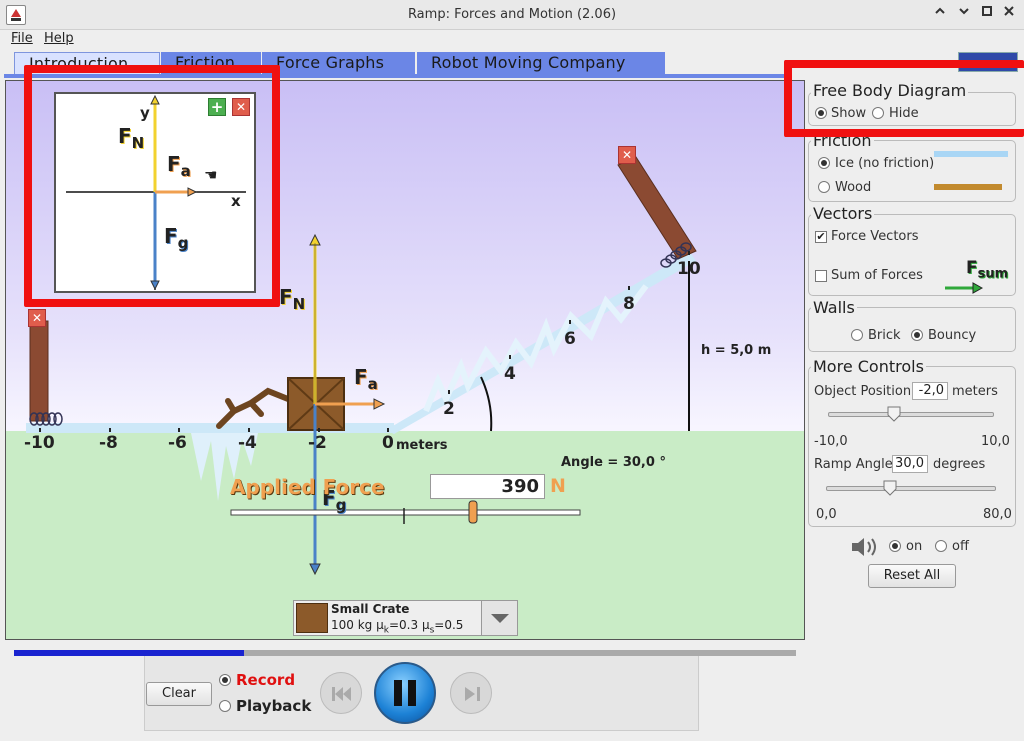 This screenshot has width=1024, height=741. Describe the element at coordinates (274, 706) in the screenshot. I see `playback-label: Playback` at that location.